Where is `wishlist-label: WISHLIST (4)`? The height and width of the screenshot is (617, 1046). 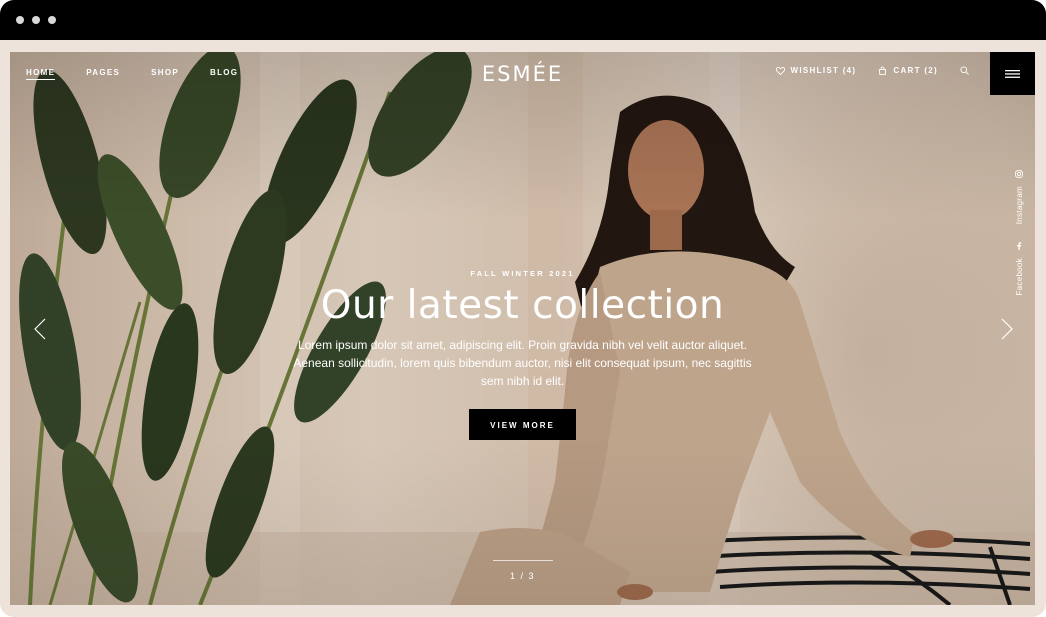
wishlist-label: WISHLIST (4) is located at coordinates (823, 70).